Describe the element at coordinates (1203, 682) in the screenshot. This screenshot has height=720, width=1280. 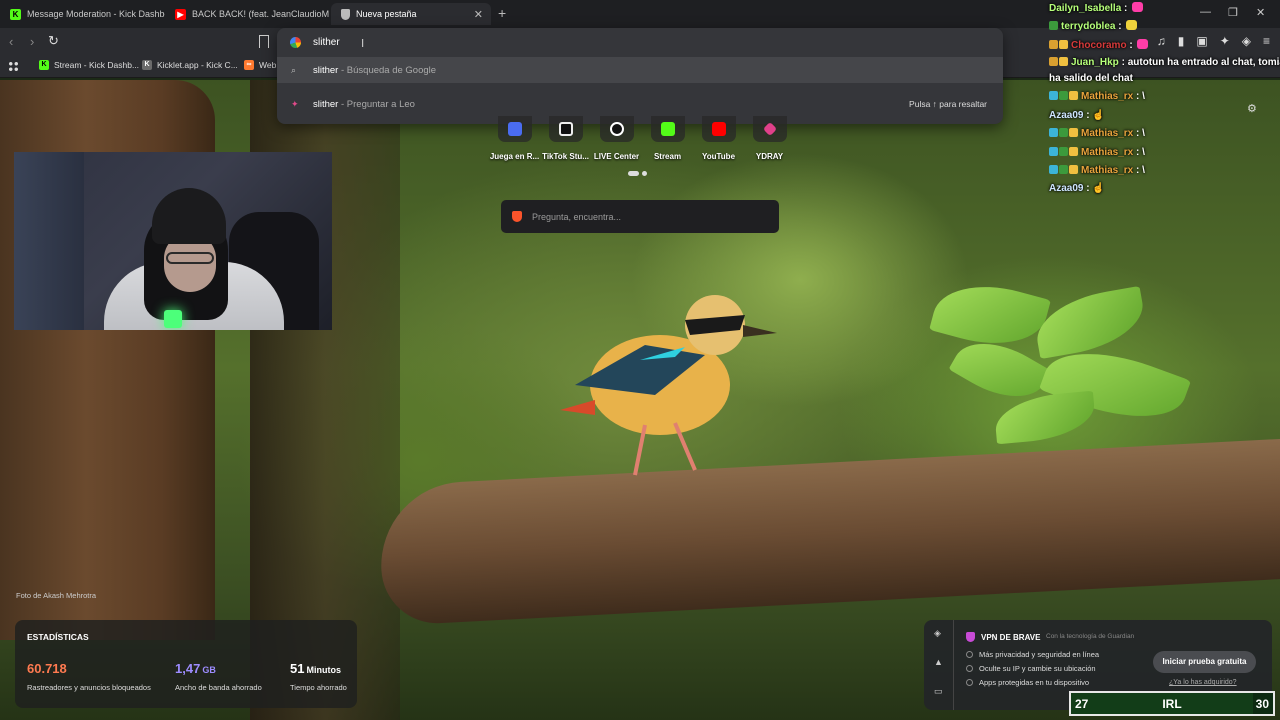
I see `already-purchased-link: ¿Ya lo has adquirido?` at that location.